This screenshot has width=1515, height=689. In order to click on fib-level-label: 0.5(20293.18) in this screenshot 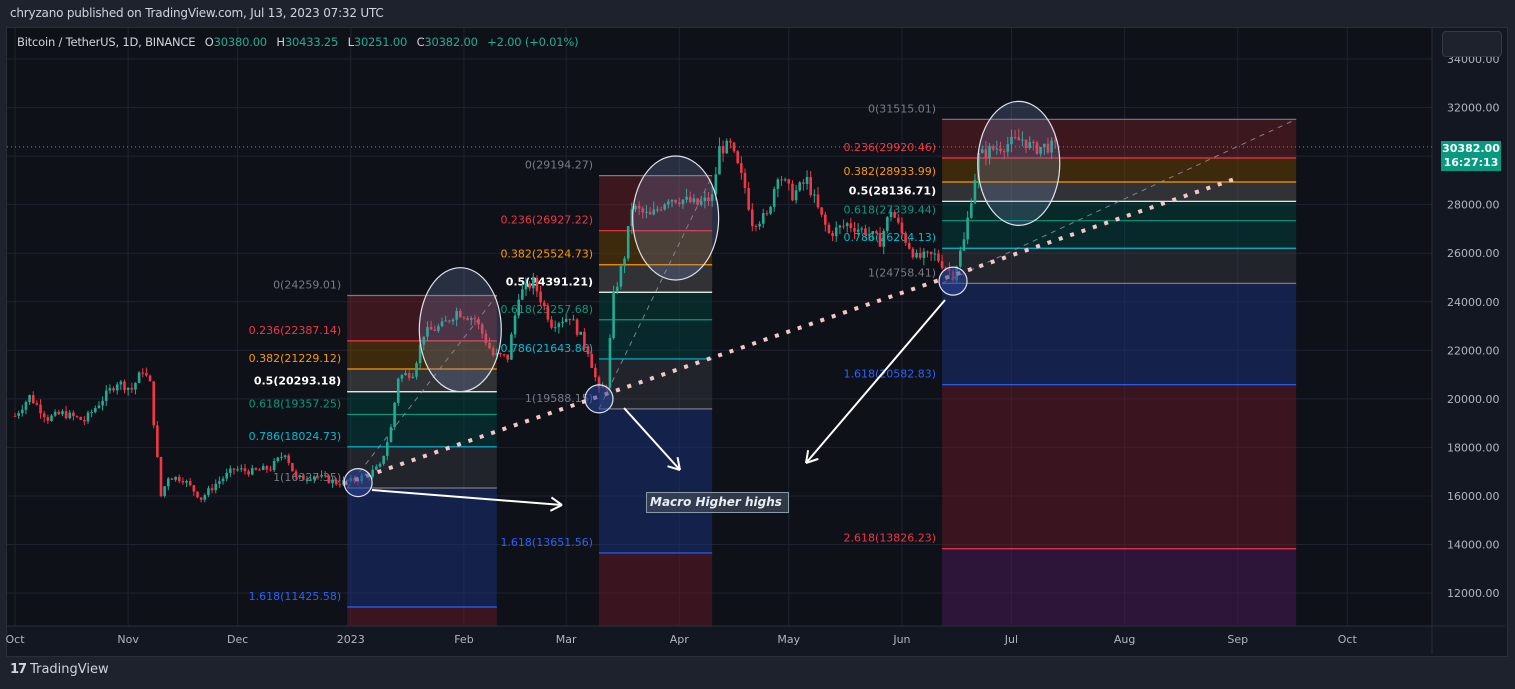, I will do `click(297, 381)`.